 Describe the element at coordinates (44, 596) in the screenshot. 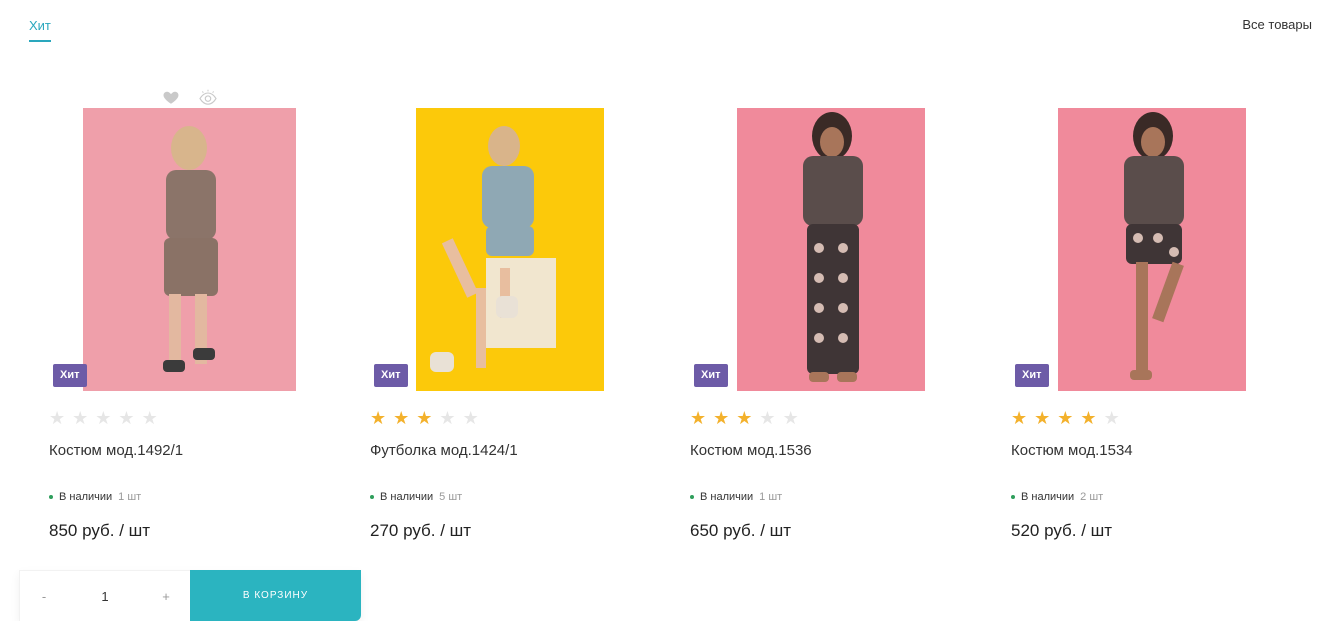

I see `quantity-decrease-button: -` at that location.